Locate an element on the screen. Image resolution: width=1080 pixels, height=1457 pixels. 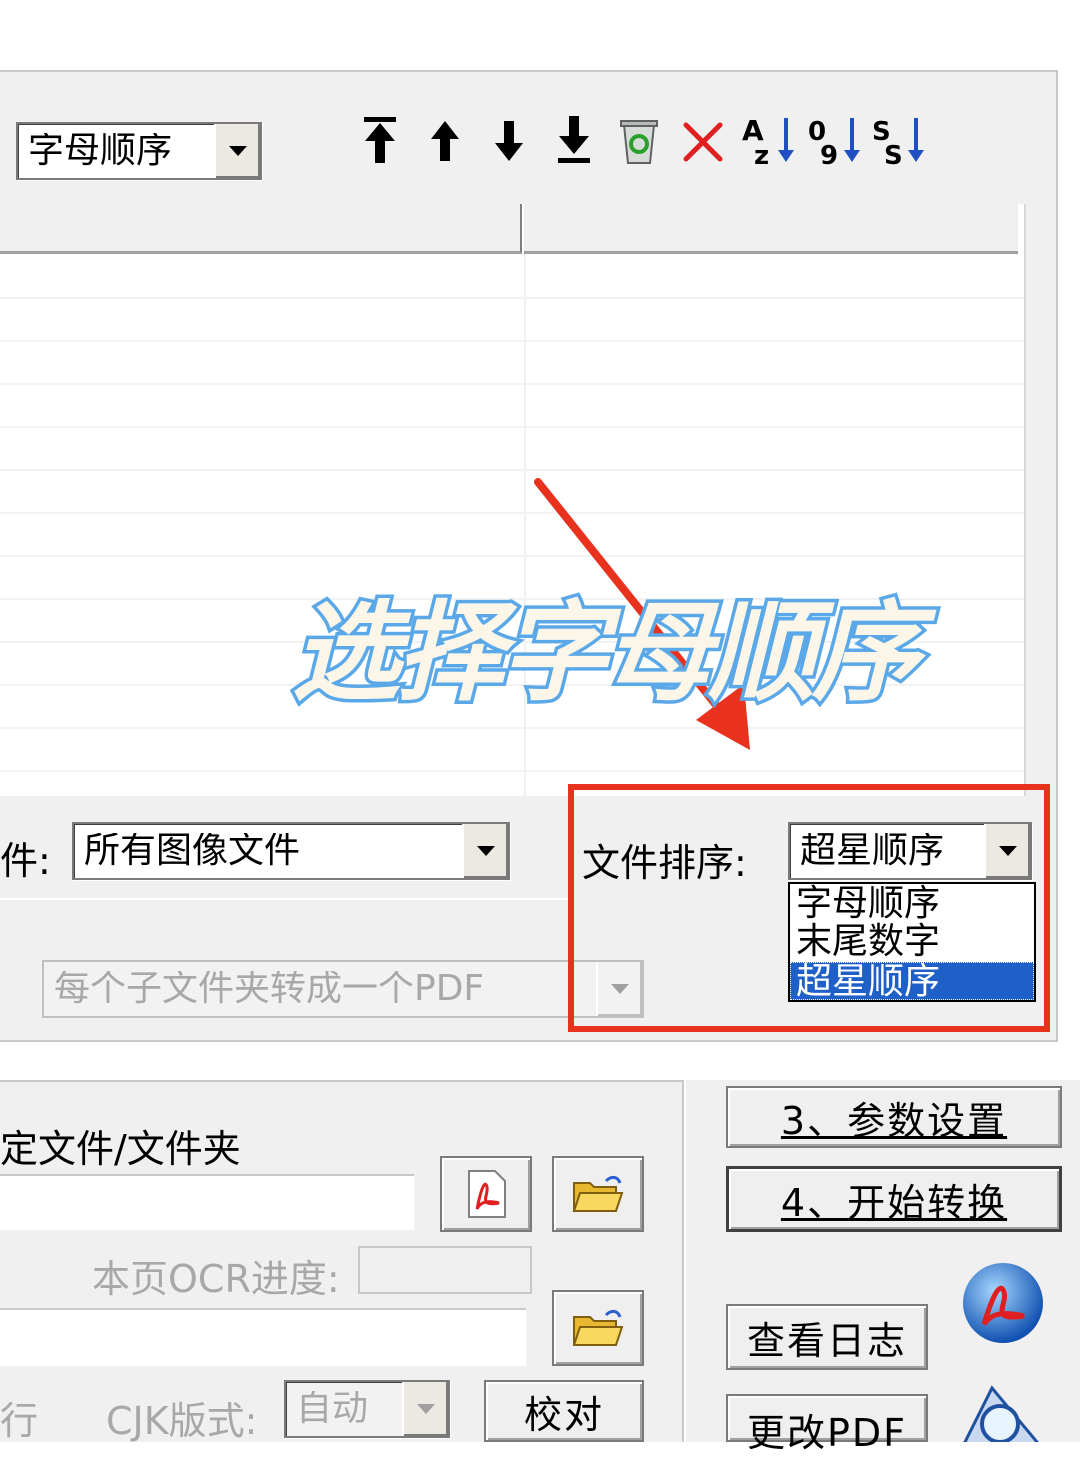
magnifier-icon is located at coordinates (1000, 1410).